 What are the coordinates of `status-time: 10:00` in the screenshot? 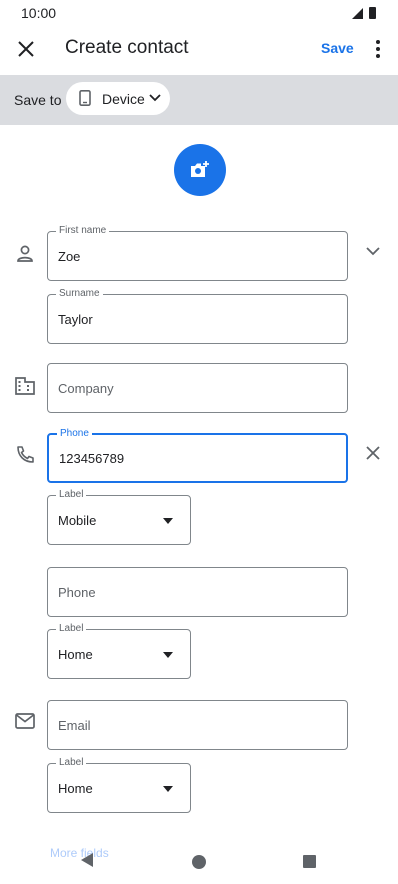 It's located at (39, 13).